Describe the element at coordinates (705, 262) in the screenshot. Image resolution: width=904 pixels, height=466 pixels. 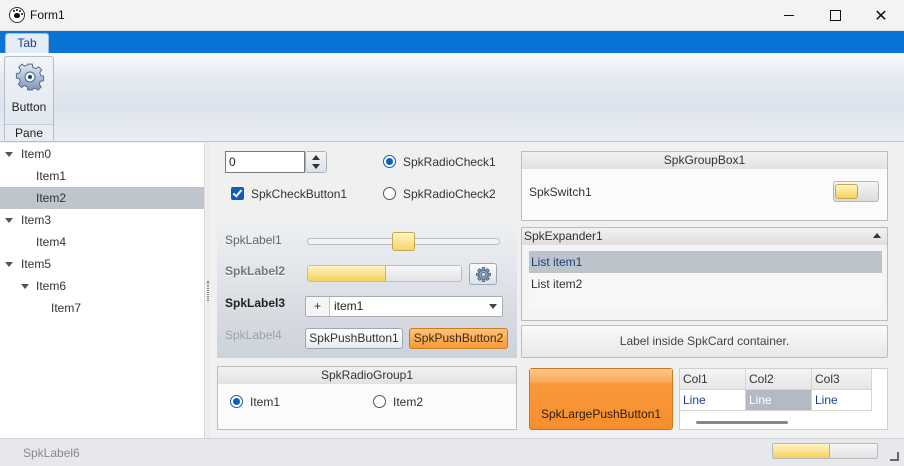
I see `list-item-selected: List item1` at that location.